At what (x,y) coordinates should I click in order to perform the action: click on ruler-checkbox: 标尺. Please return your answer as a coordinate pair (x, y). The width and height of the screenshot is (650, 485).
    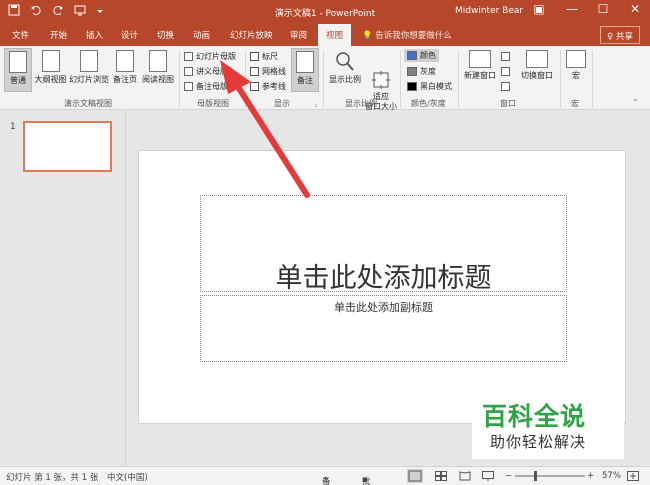
    Looking at the image, I should click on (264, 56).